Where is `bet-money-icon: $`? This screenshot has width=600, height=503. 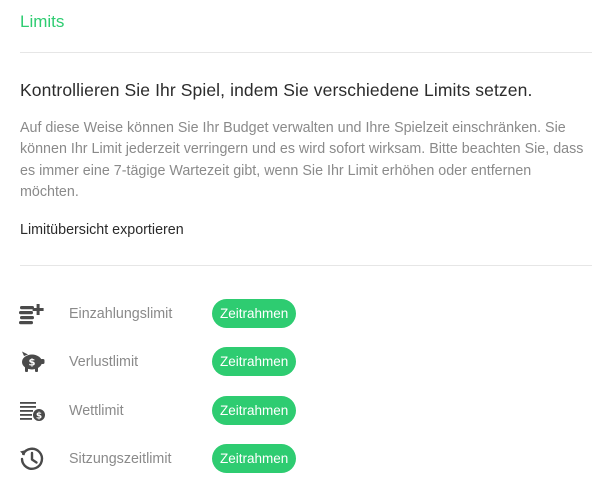 bet-money-icon: $ is located at coordinates (32, 411).